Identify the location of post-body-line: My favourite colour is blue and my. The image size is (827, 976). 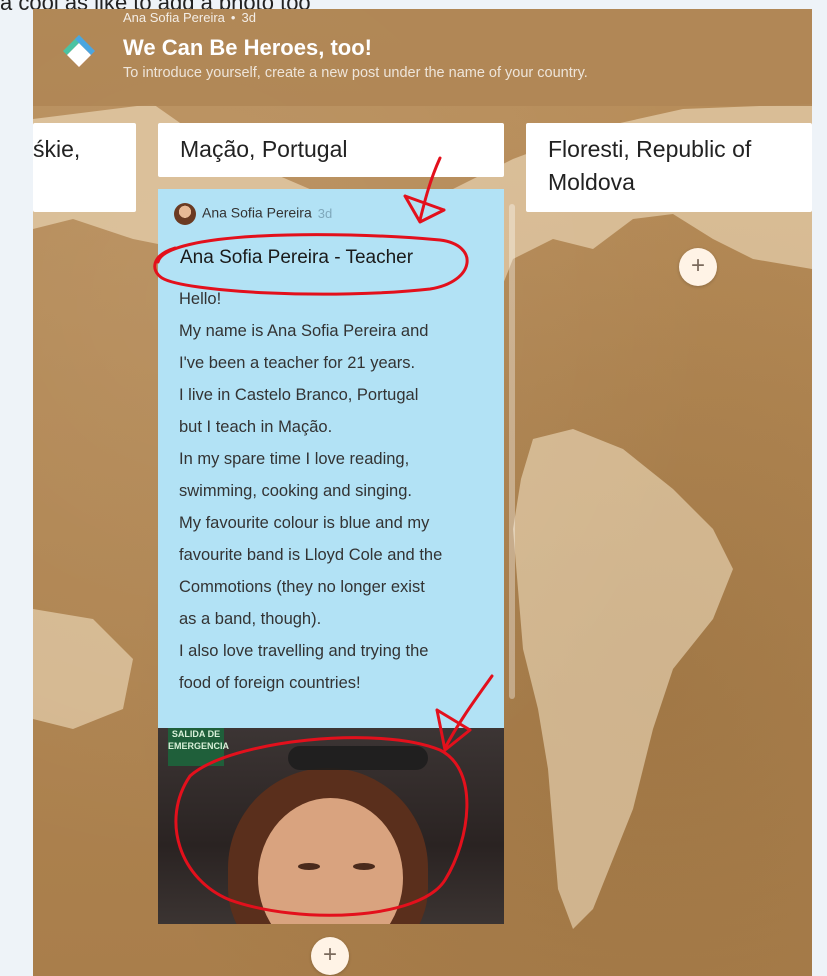
(304, 523).